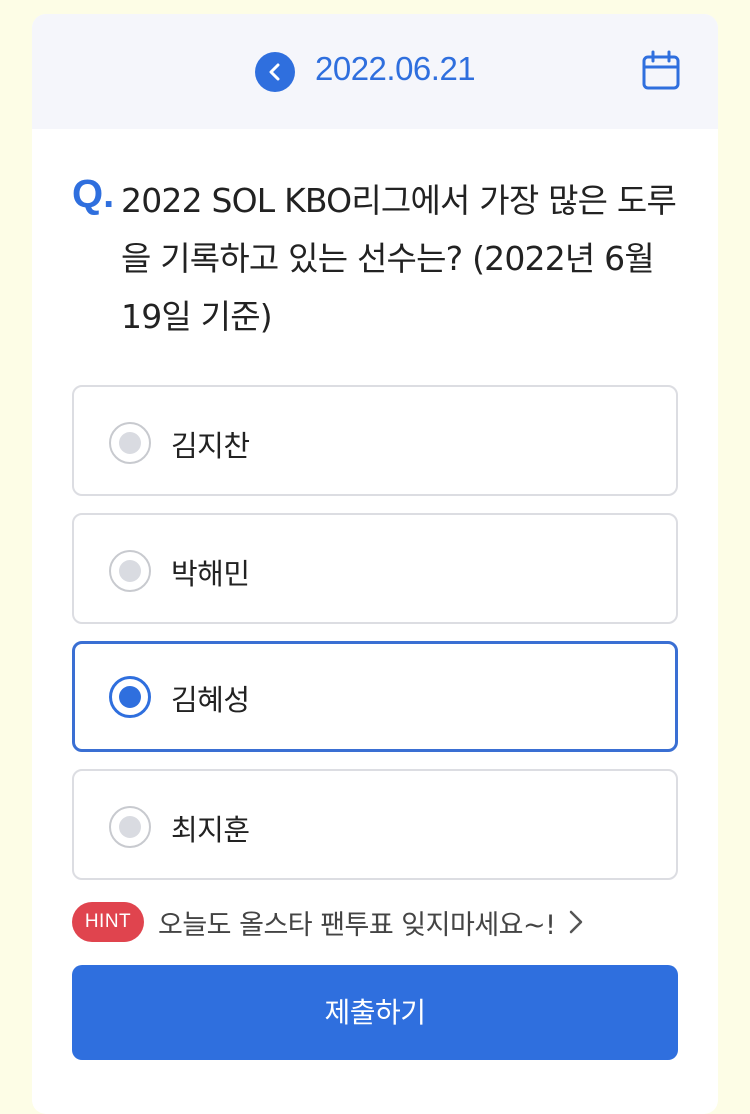  What do you see at coordinates (210, 574) in the screenshot?
I see `option-label: 박해민` at bounding box center [210, 574].